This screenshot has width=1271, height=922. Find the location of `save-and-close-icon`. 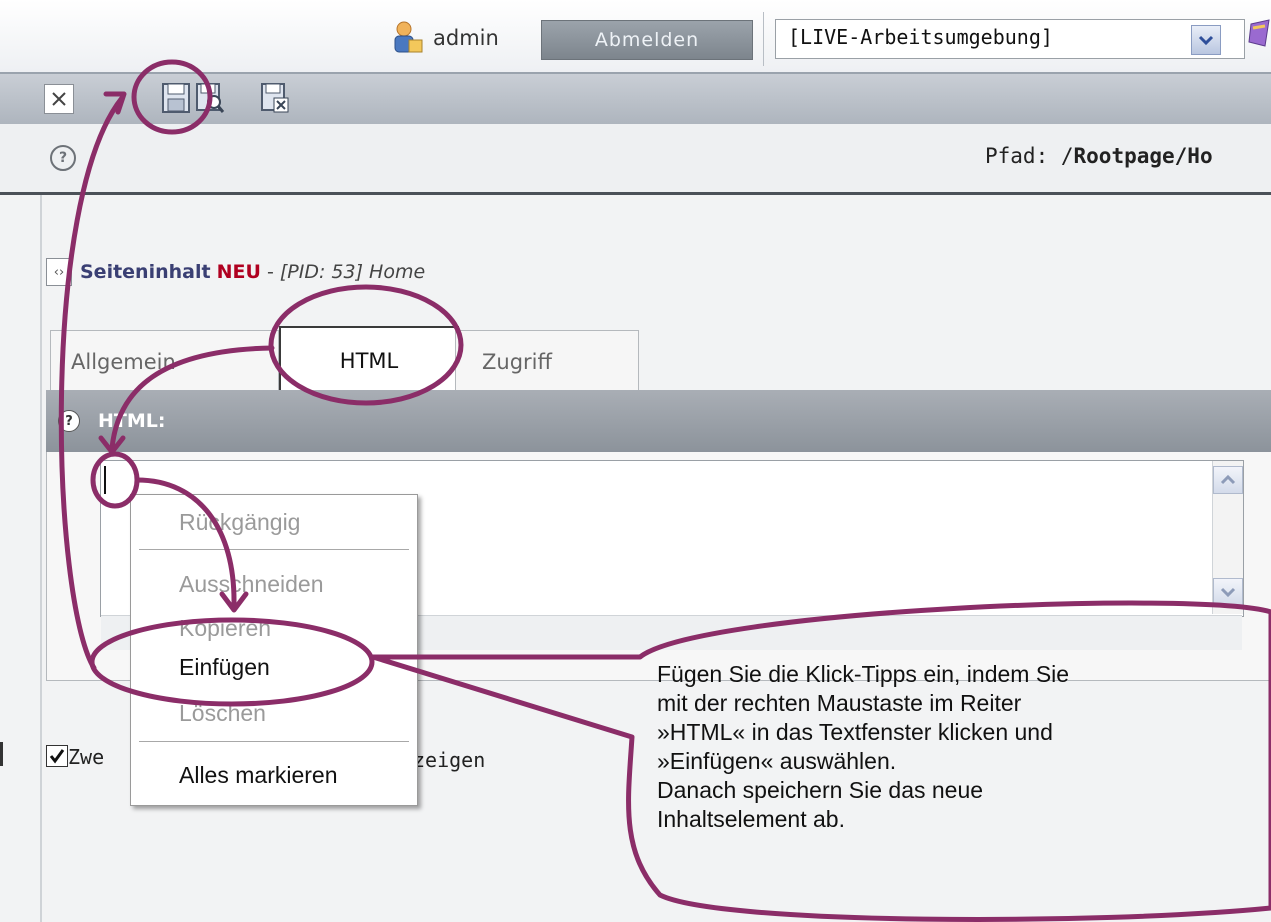

save-and-close-icon is located at coordinates (275, 98).